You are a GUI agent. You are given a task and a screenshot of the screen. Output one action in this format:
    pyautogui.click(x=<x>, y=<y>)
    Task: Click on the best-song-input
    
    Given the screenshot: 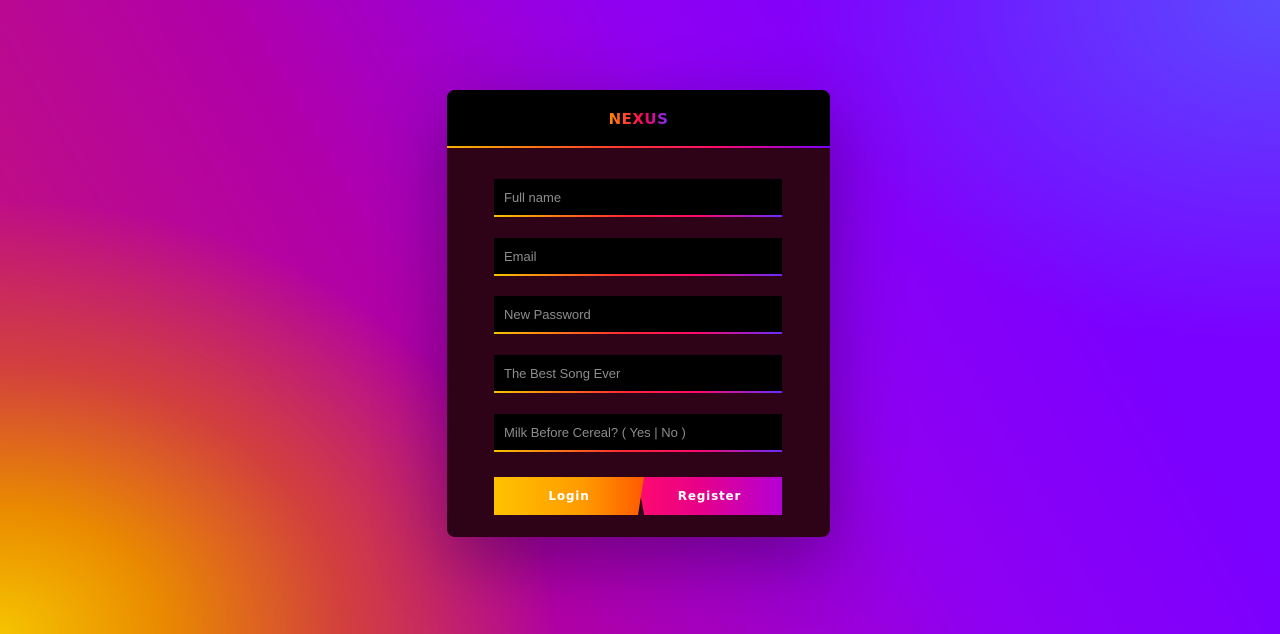 What is the action you would take?
    pyautogui.click(x=638, y=373)
    